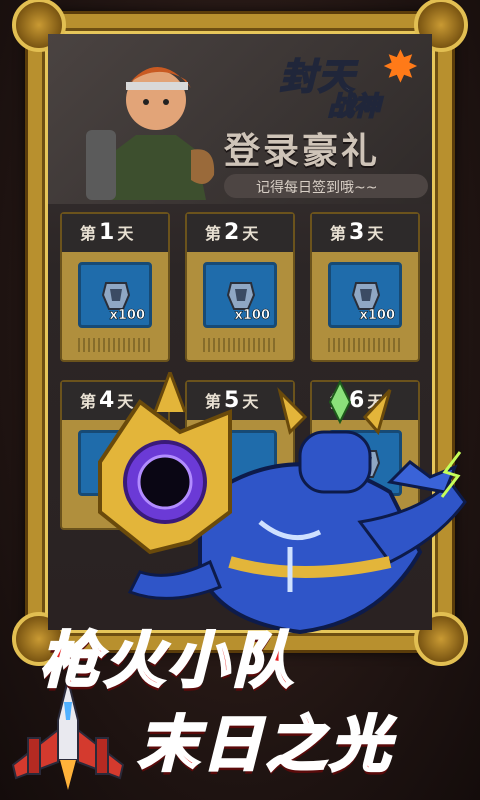 The height and width of the screenshot is (800, 480). I want to click on day-card-header: 第2天, so click(240, 233).